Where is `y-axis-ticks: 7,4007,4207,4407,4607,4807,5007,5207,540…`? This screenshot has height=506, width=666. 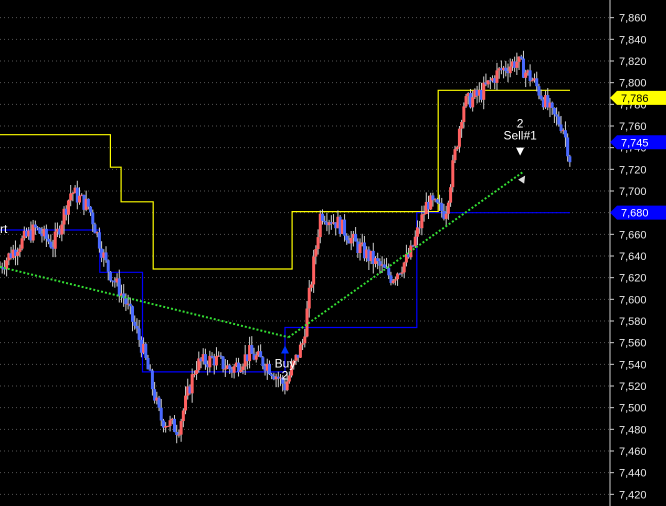
y-axis-ticks: 7,4007,4207,4407,4607,4807,5007,5207,540… is located at coordinates (628, 257).